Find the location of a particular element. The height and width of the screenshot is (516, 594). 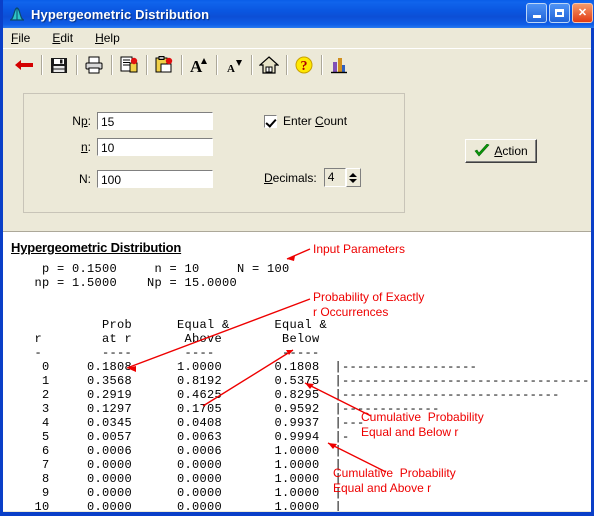

n-field is located at coordinates (155, 147).